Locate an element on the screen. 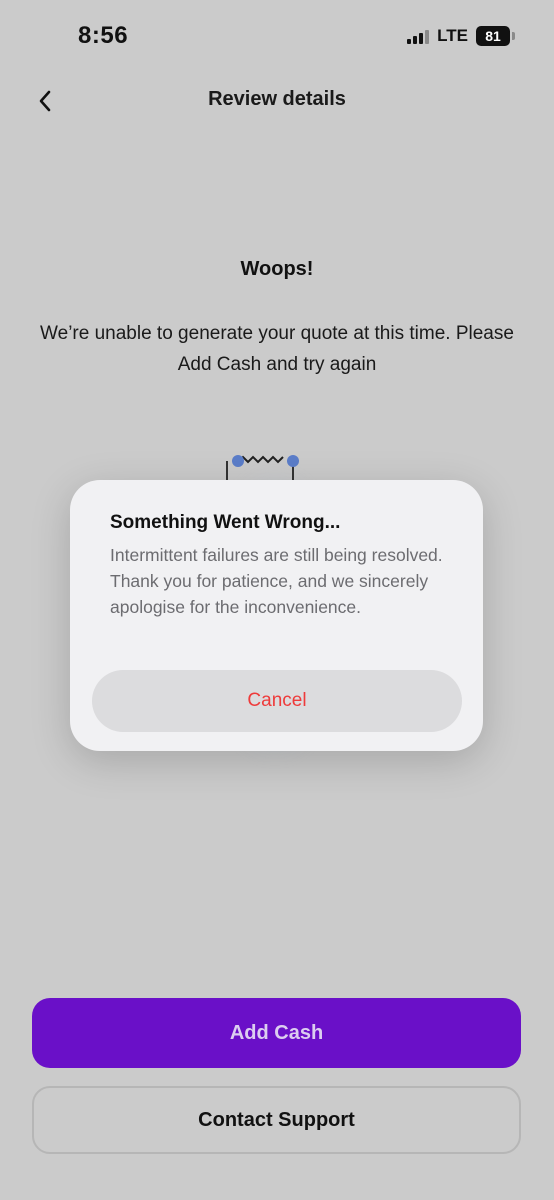 Image resolution: width=554 pixels, height=1200 pixels. battery-icon: 81 is located at coordinates (495, 36).